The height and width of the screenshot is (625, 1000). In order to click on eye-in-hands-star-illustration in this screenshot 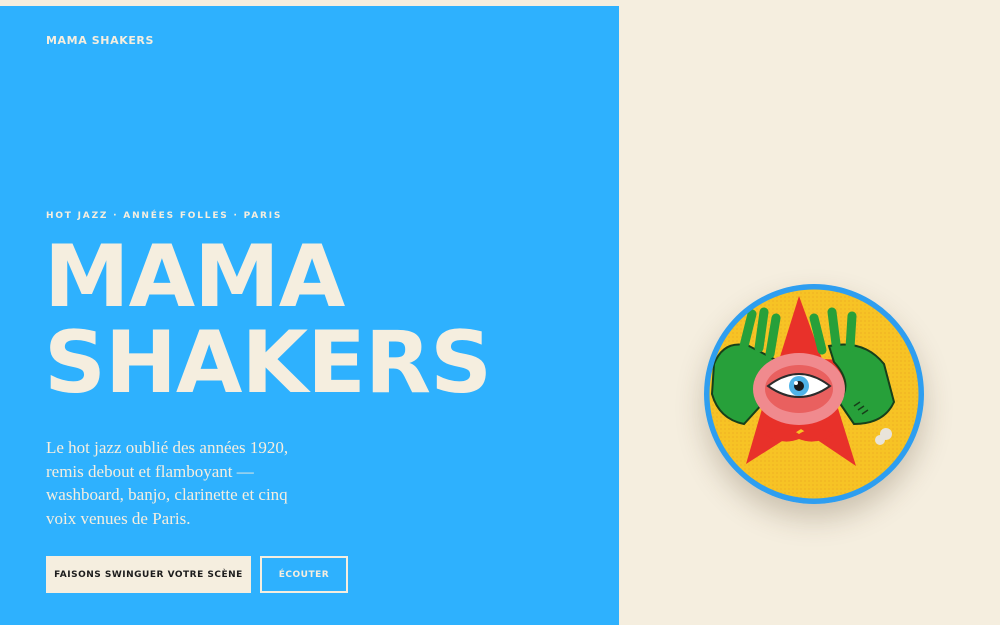, I will do `click(814, 394)`.